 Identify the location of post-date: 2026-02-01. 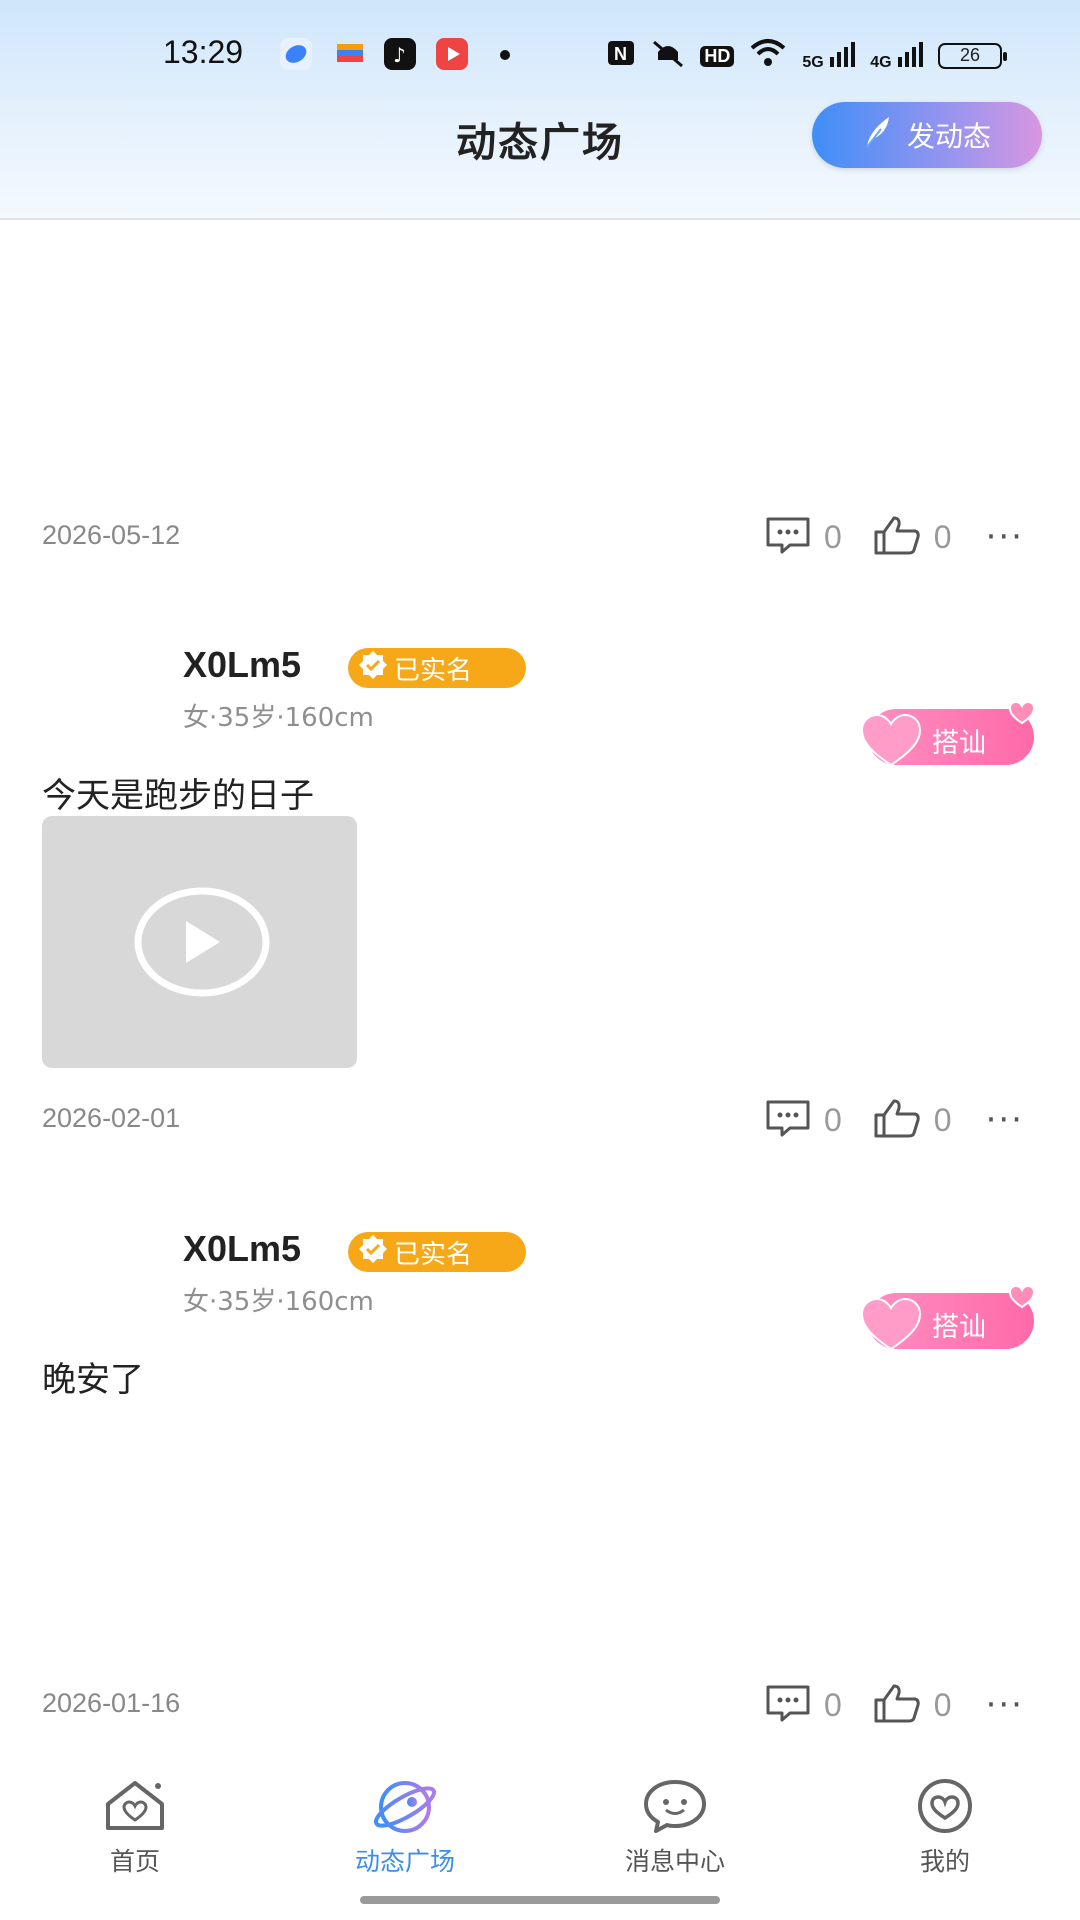
(111, 1118).